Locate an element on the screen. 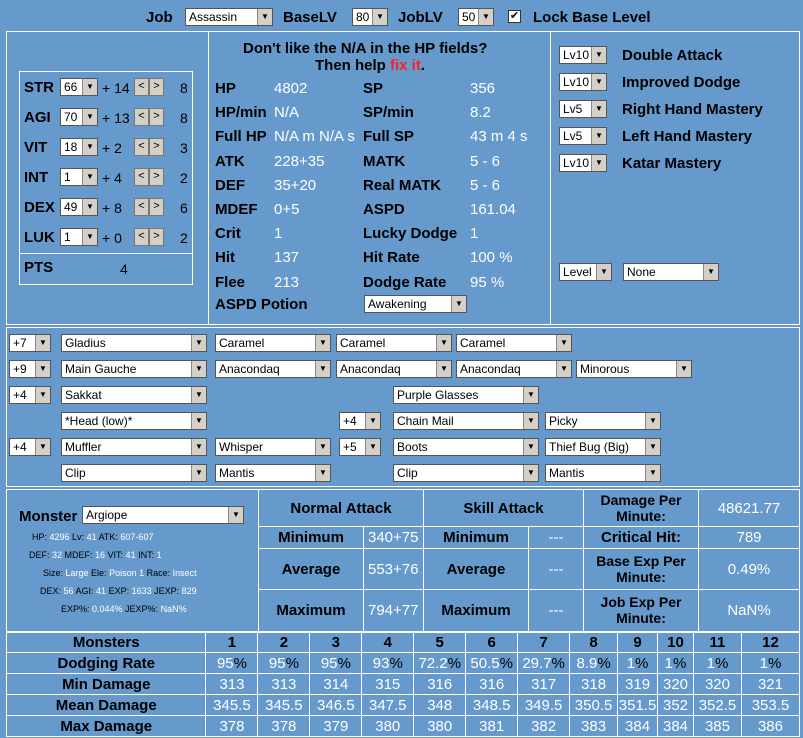 The width and height of the screenshot is (803, 738). dpm-value: 48621.77 is located at coordinates (749, 508).